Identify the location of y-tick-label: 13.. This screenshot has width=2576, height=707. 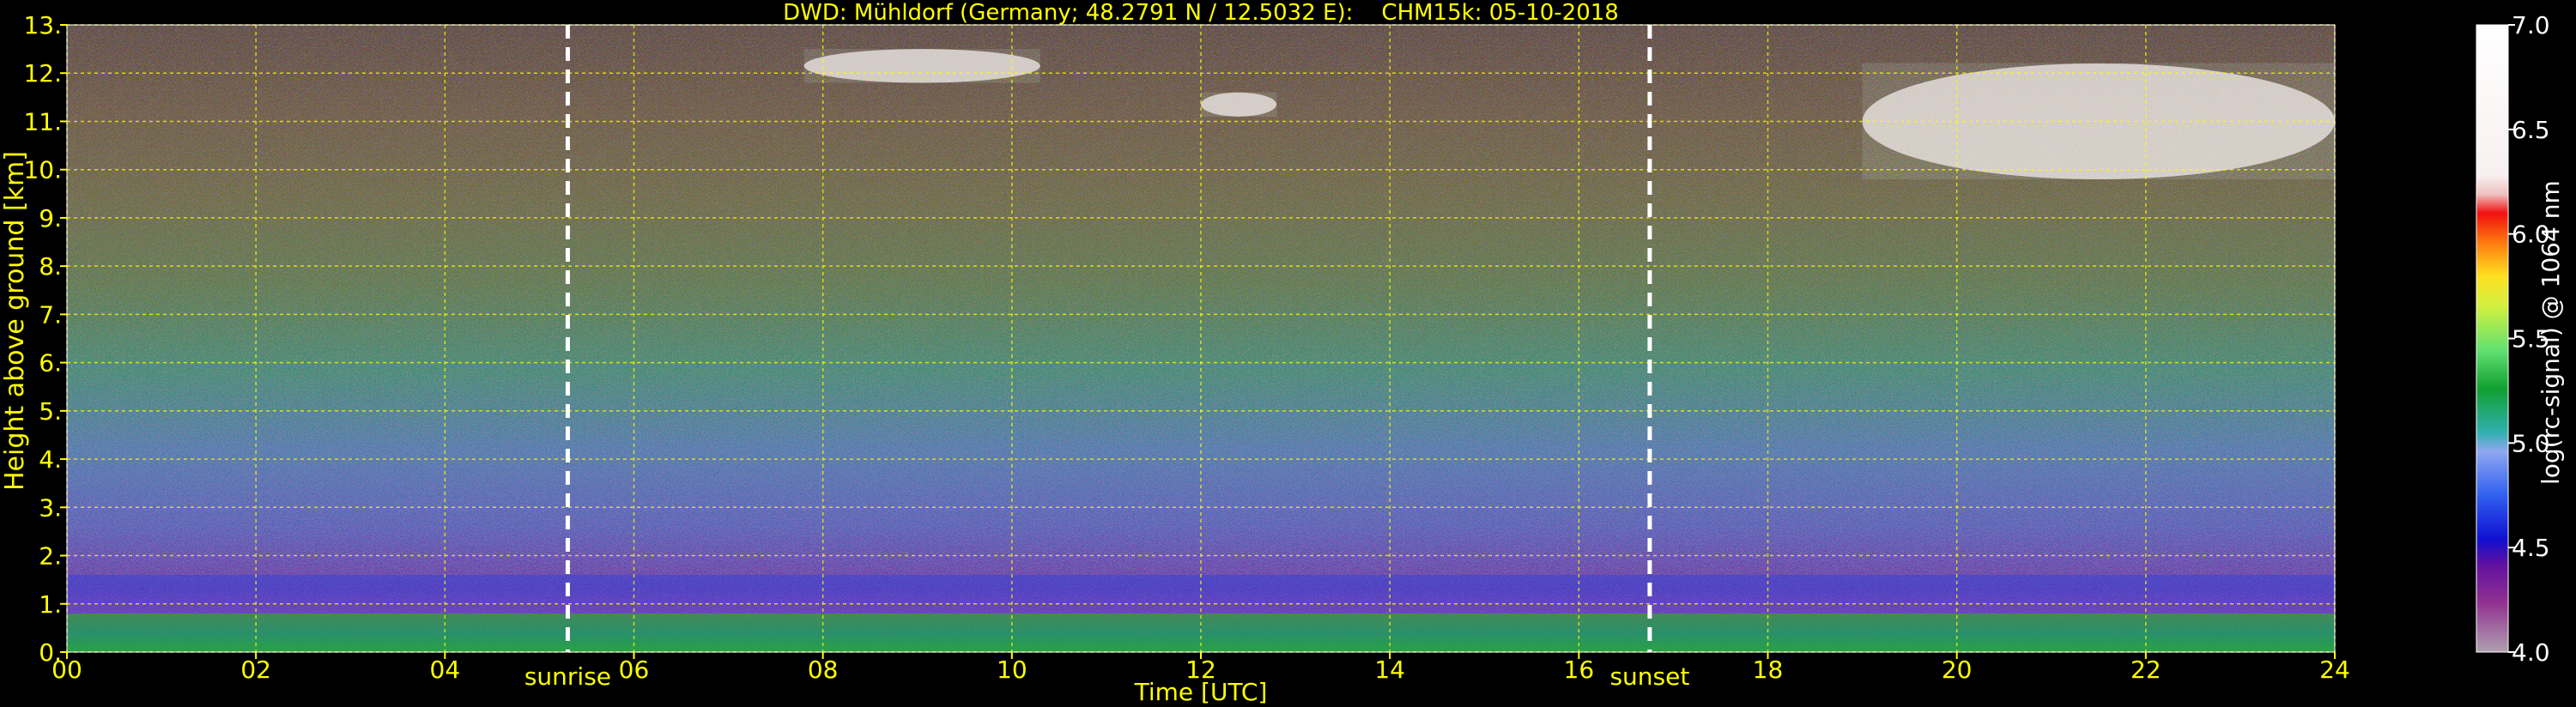
(42, 25).